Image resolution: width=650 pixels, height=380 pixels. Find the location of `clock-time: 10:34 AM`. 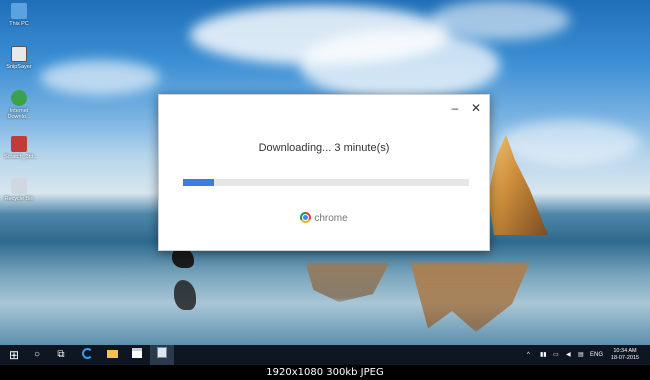

clock-time: 10:34 AM is located at coordinates (625, 351).